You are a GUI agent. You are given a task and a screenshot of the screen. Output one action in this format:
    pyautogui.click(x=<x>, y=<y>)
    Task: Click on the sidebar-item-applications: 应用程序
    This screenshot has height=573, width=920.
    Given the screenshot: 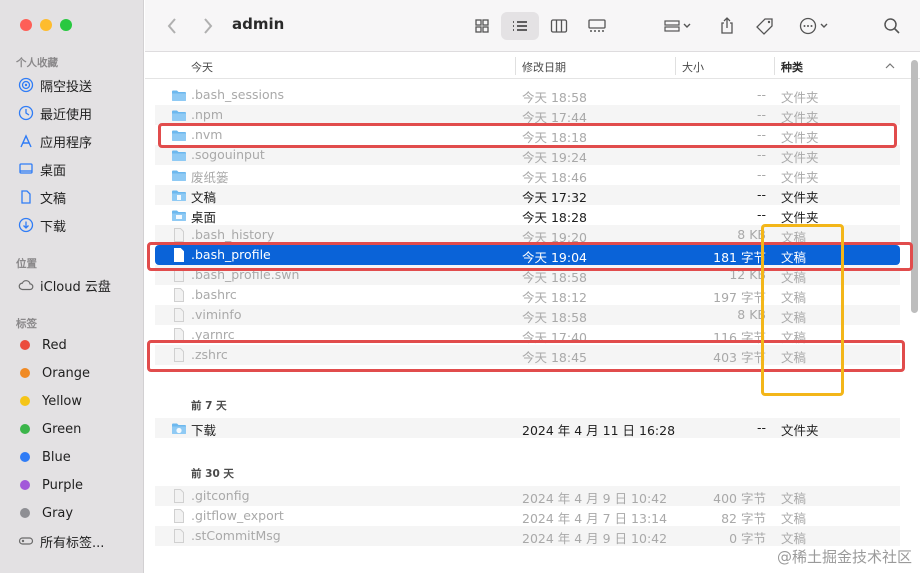 What is the action you would take?
    pyautogui.click(x=55, y=141)
    